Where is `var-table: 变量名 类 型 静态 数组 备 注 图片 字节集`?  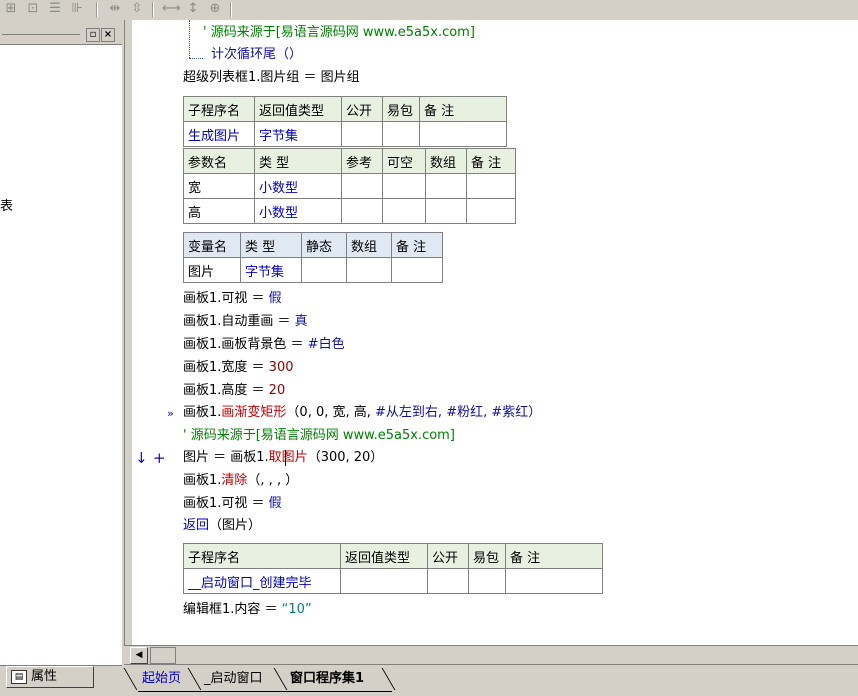
var-table: 变量名 类 型 静态 数组 备 注 图片 字节集 is located at coordinates (313, 257).